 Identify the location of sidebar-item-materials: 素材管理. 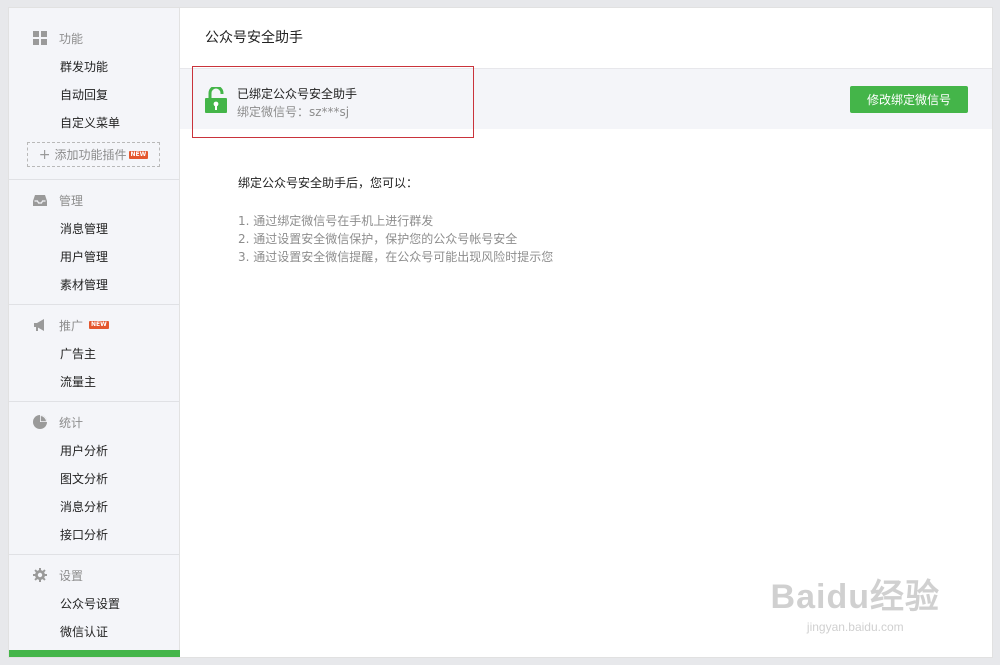
(94, 284).